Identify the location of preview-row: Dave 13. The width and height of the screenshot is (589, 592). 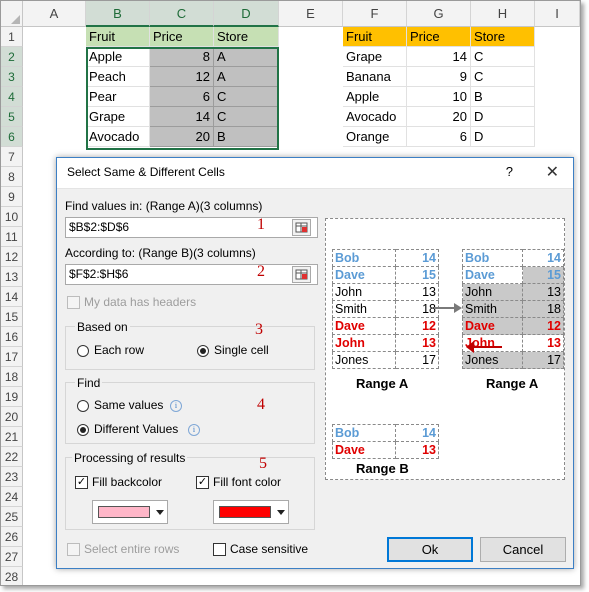
(385, 450).